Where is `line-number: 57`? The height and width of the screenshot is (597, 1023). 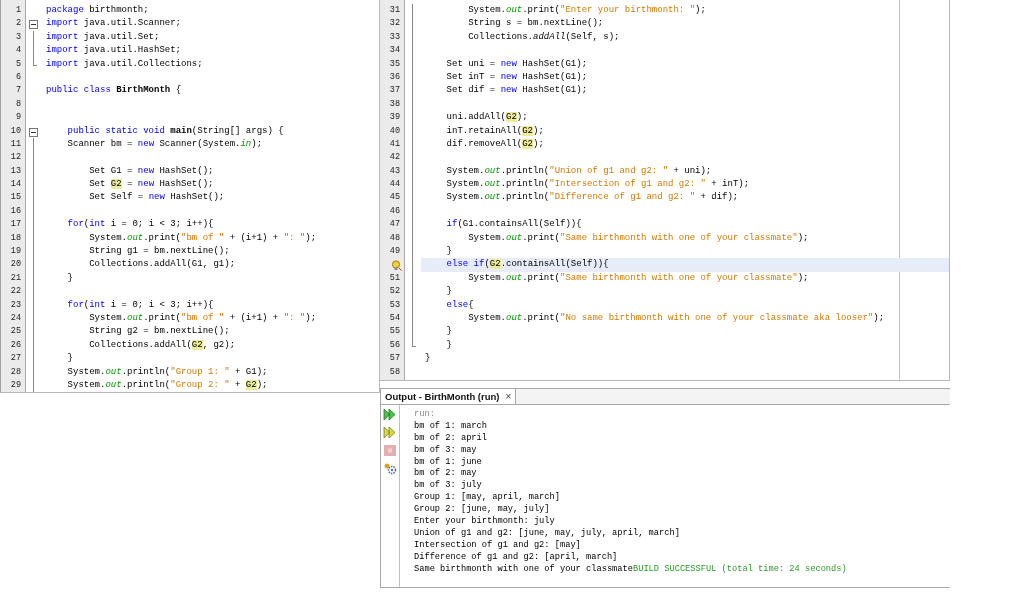 line-number: 57 is located at coordinates (394, 359).